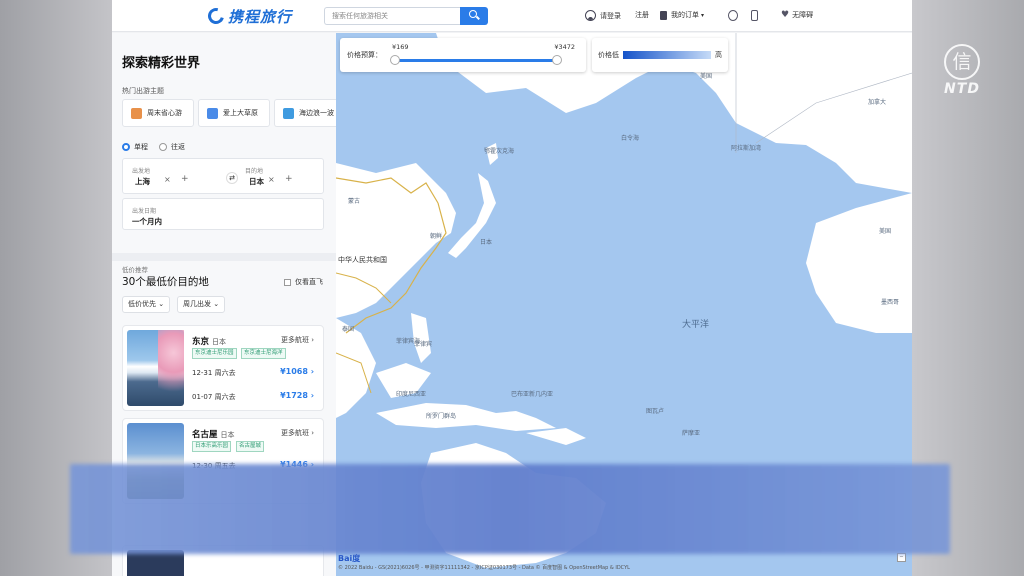 The width and height of the screenshot is (1024, 576). Describe the element at coordinates (240, 113) in the screenshot. I see `theme-label: 爱上大草原` at that location.